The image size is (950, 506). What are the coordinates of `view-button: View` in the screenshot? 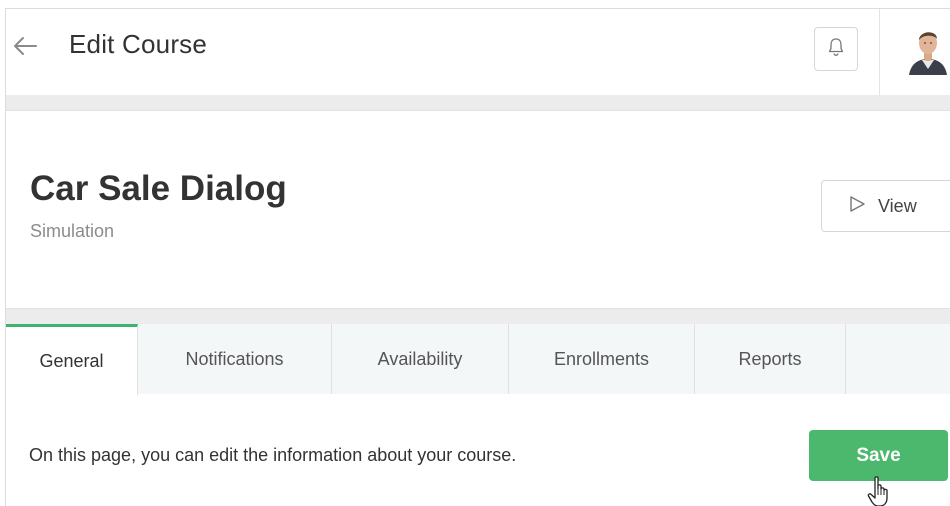 It's located at (885, 206).